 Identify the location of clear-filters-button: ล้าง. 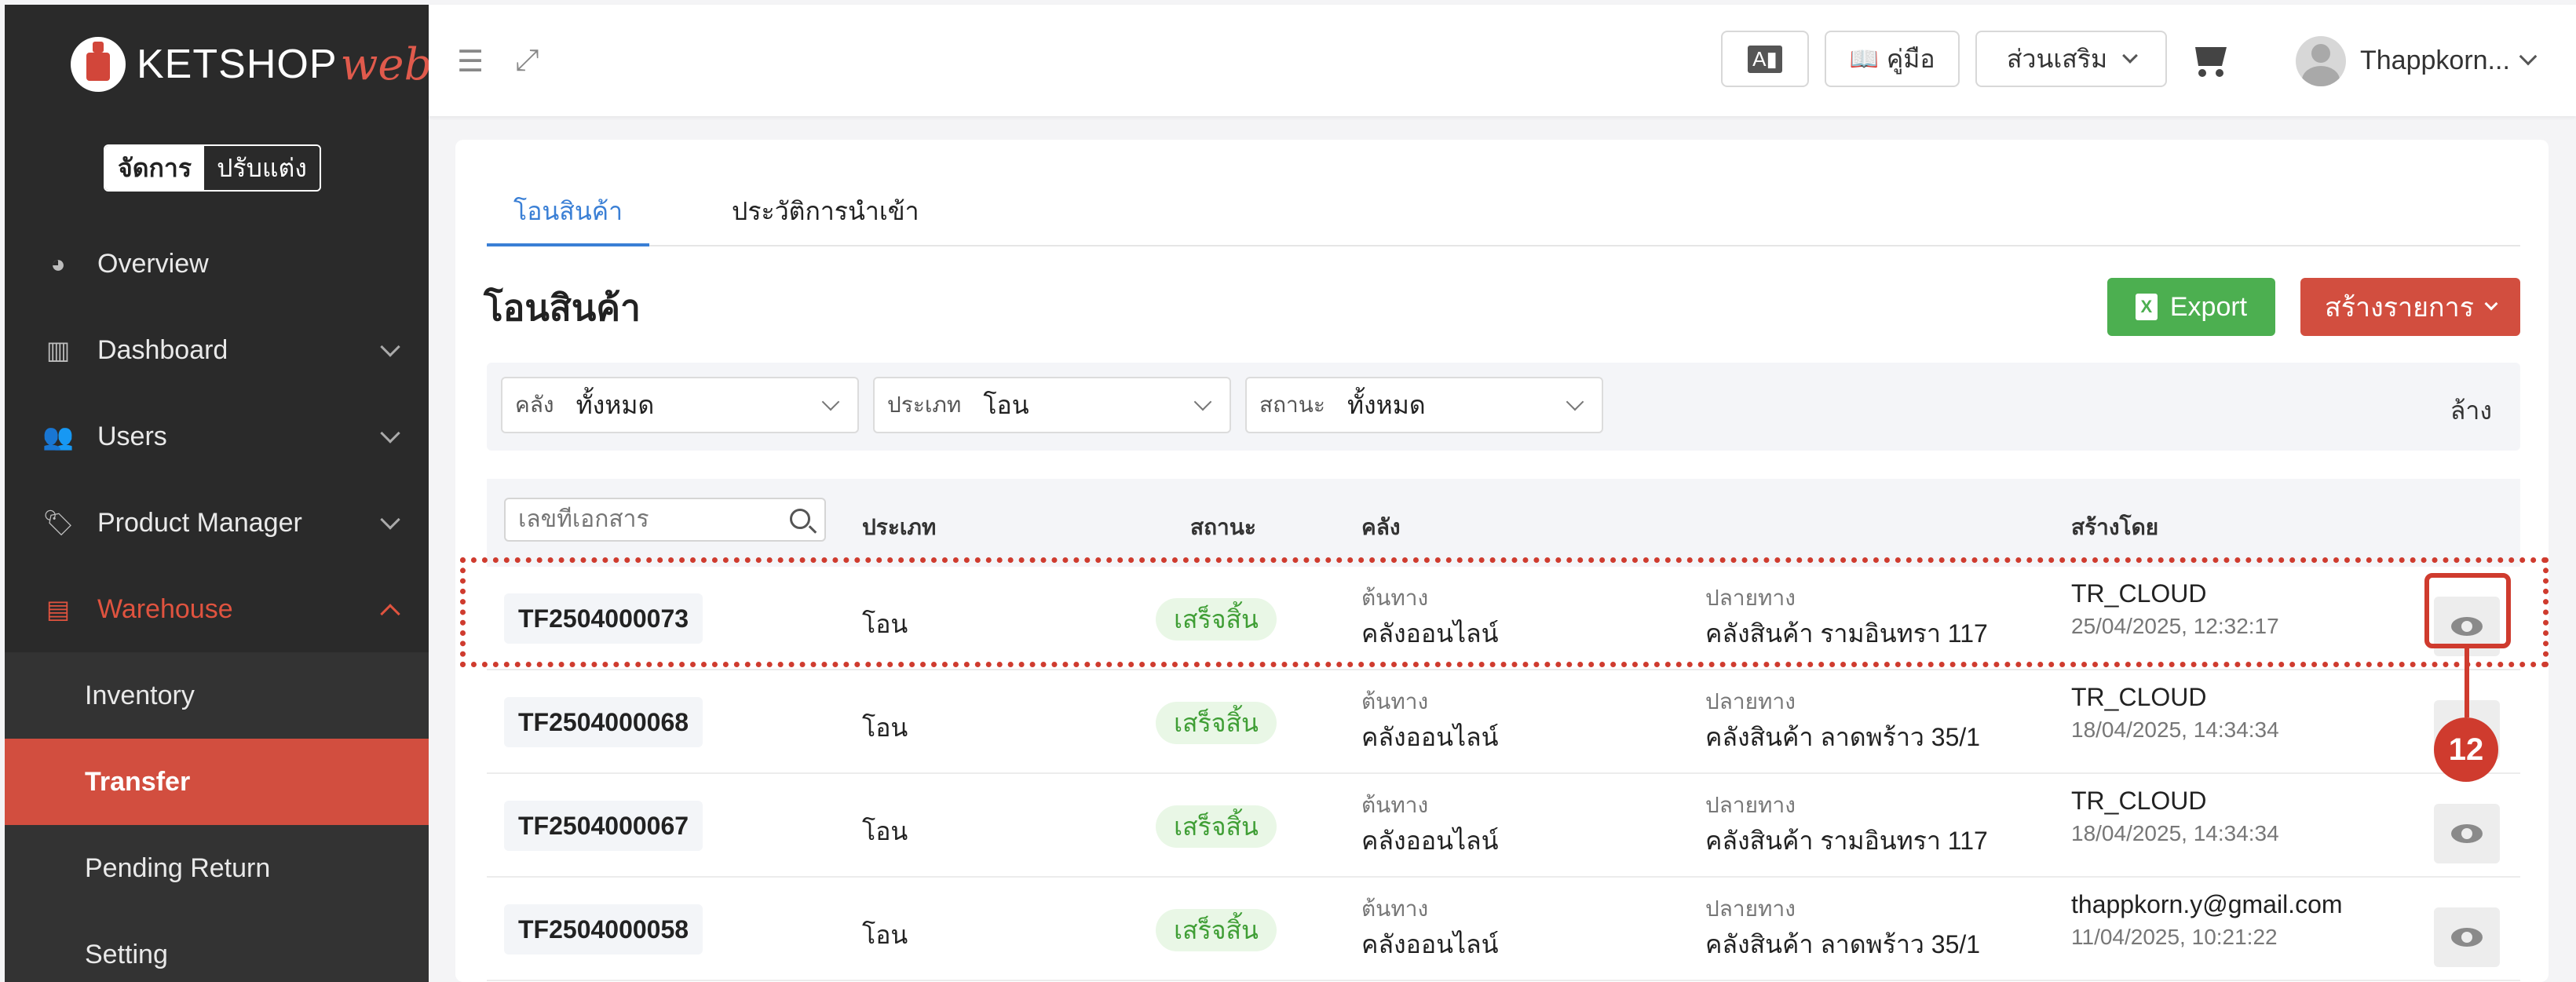
(2471, 411).